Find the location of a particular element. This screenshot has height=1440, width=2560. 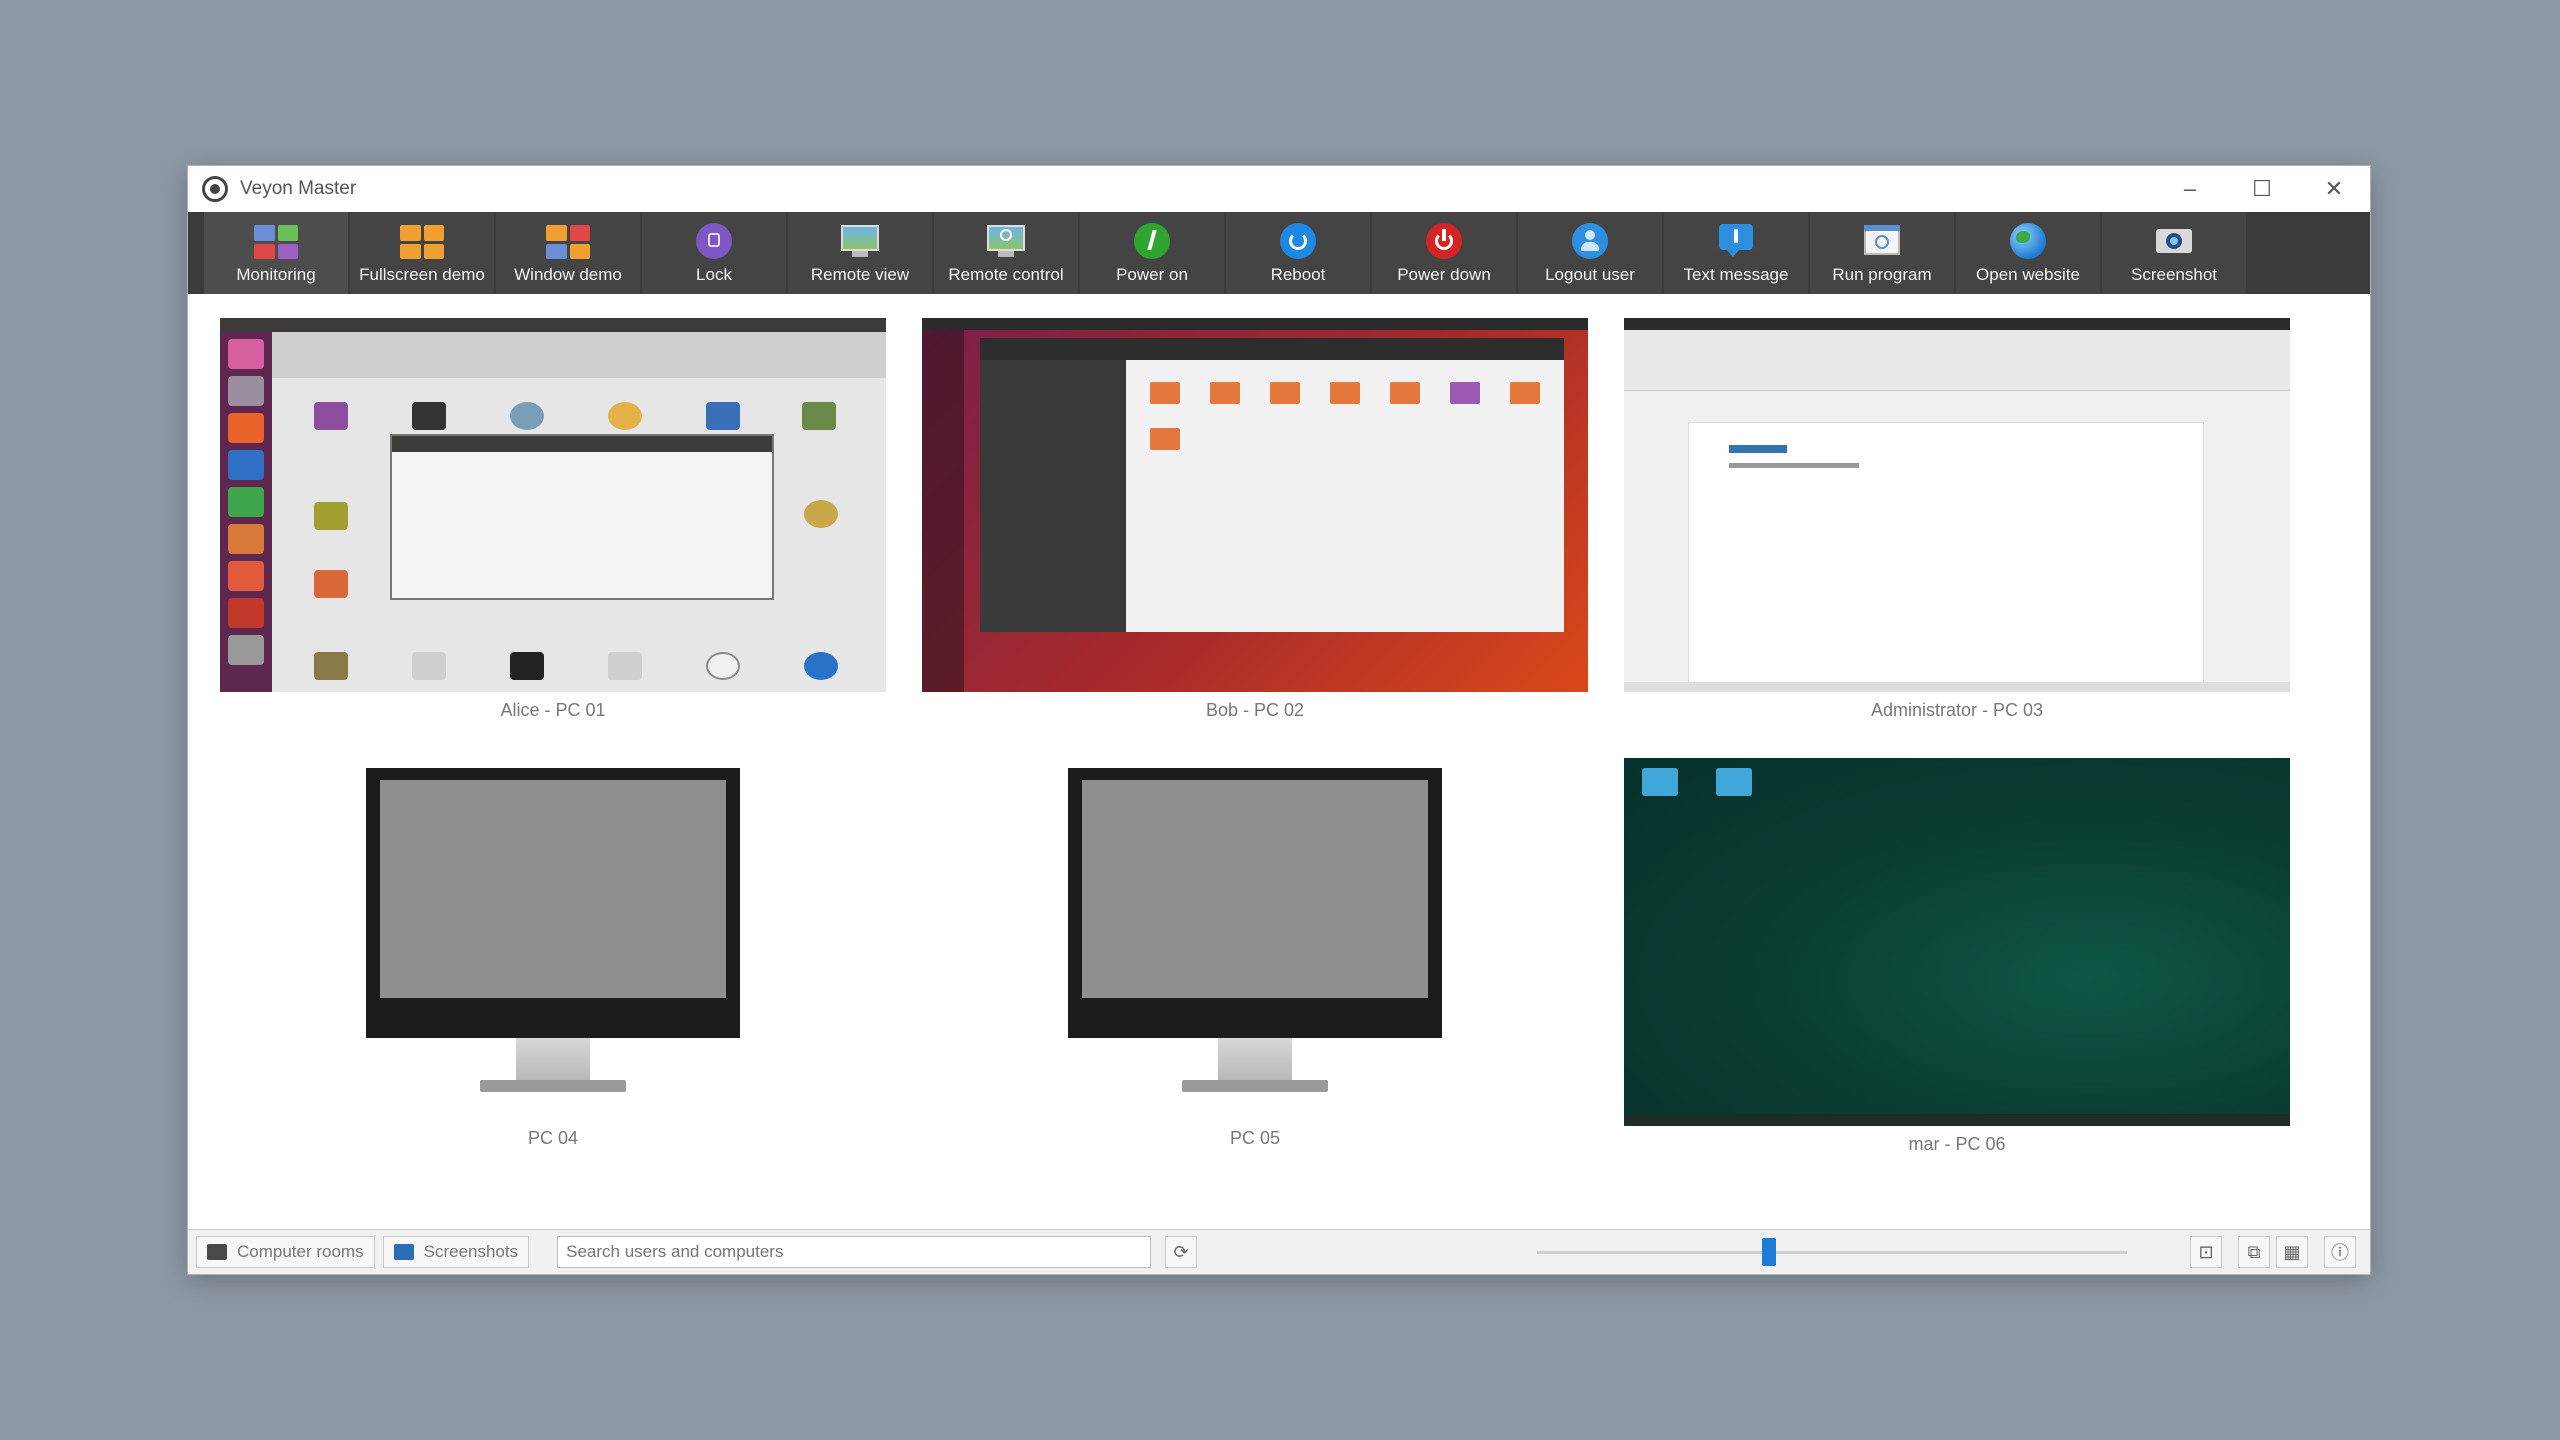

power-on-button: Power on is located at coordinates (1152, 253).